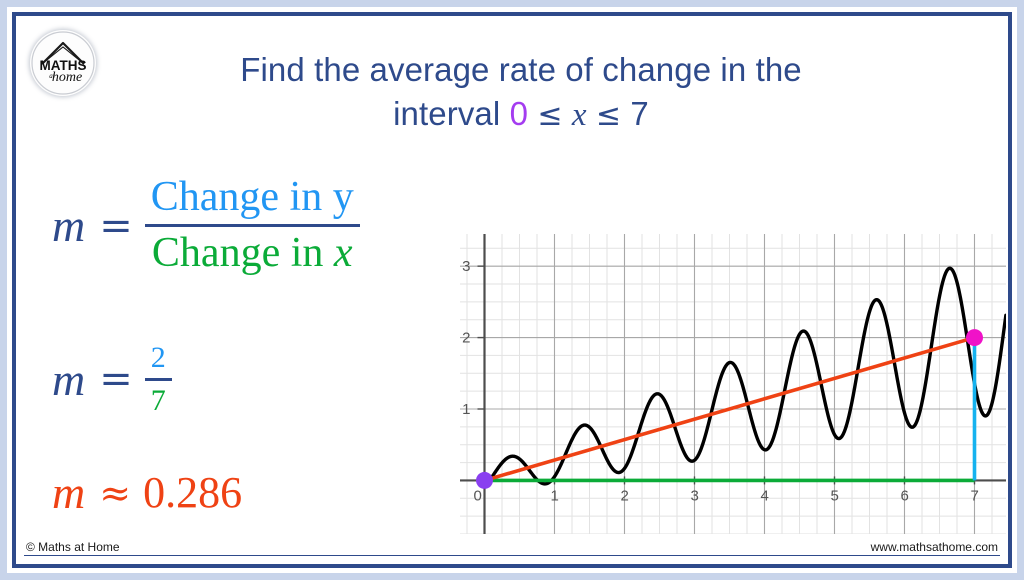 Image resolution: width=1024 pixels, height=580 pixels. I want to click on x-tick-label: 7, so click(975, 495).